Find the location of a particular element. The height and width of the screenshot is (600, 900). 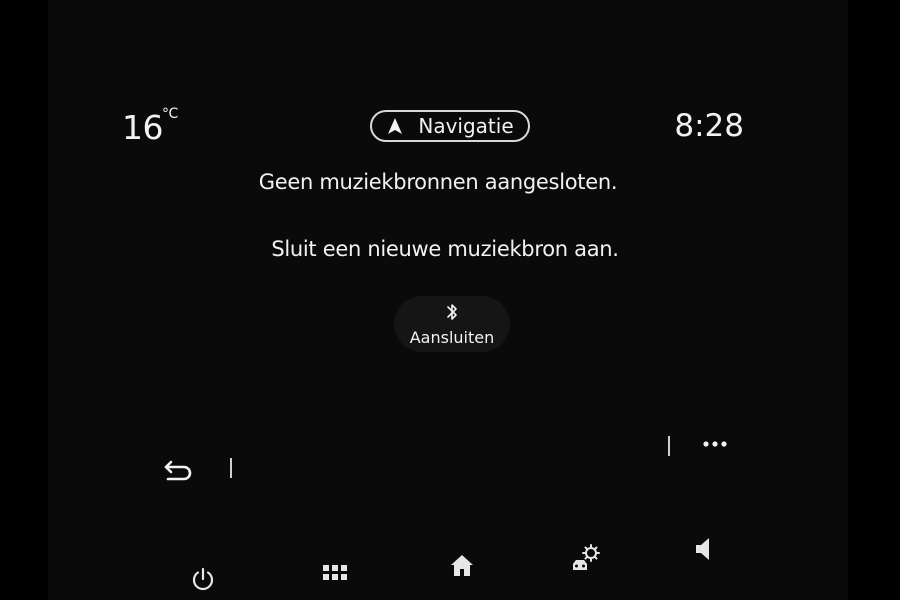

volume-icon is located at coordinates (704, 551).